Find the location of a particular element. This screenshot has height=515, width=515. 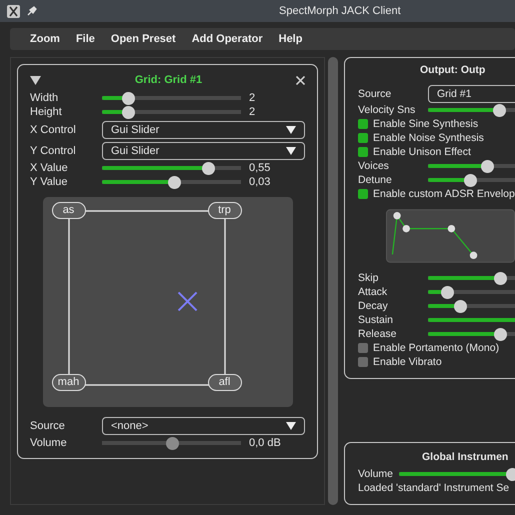

menu-item: Open Preset is located at coordinates (143, 39).